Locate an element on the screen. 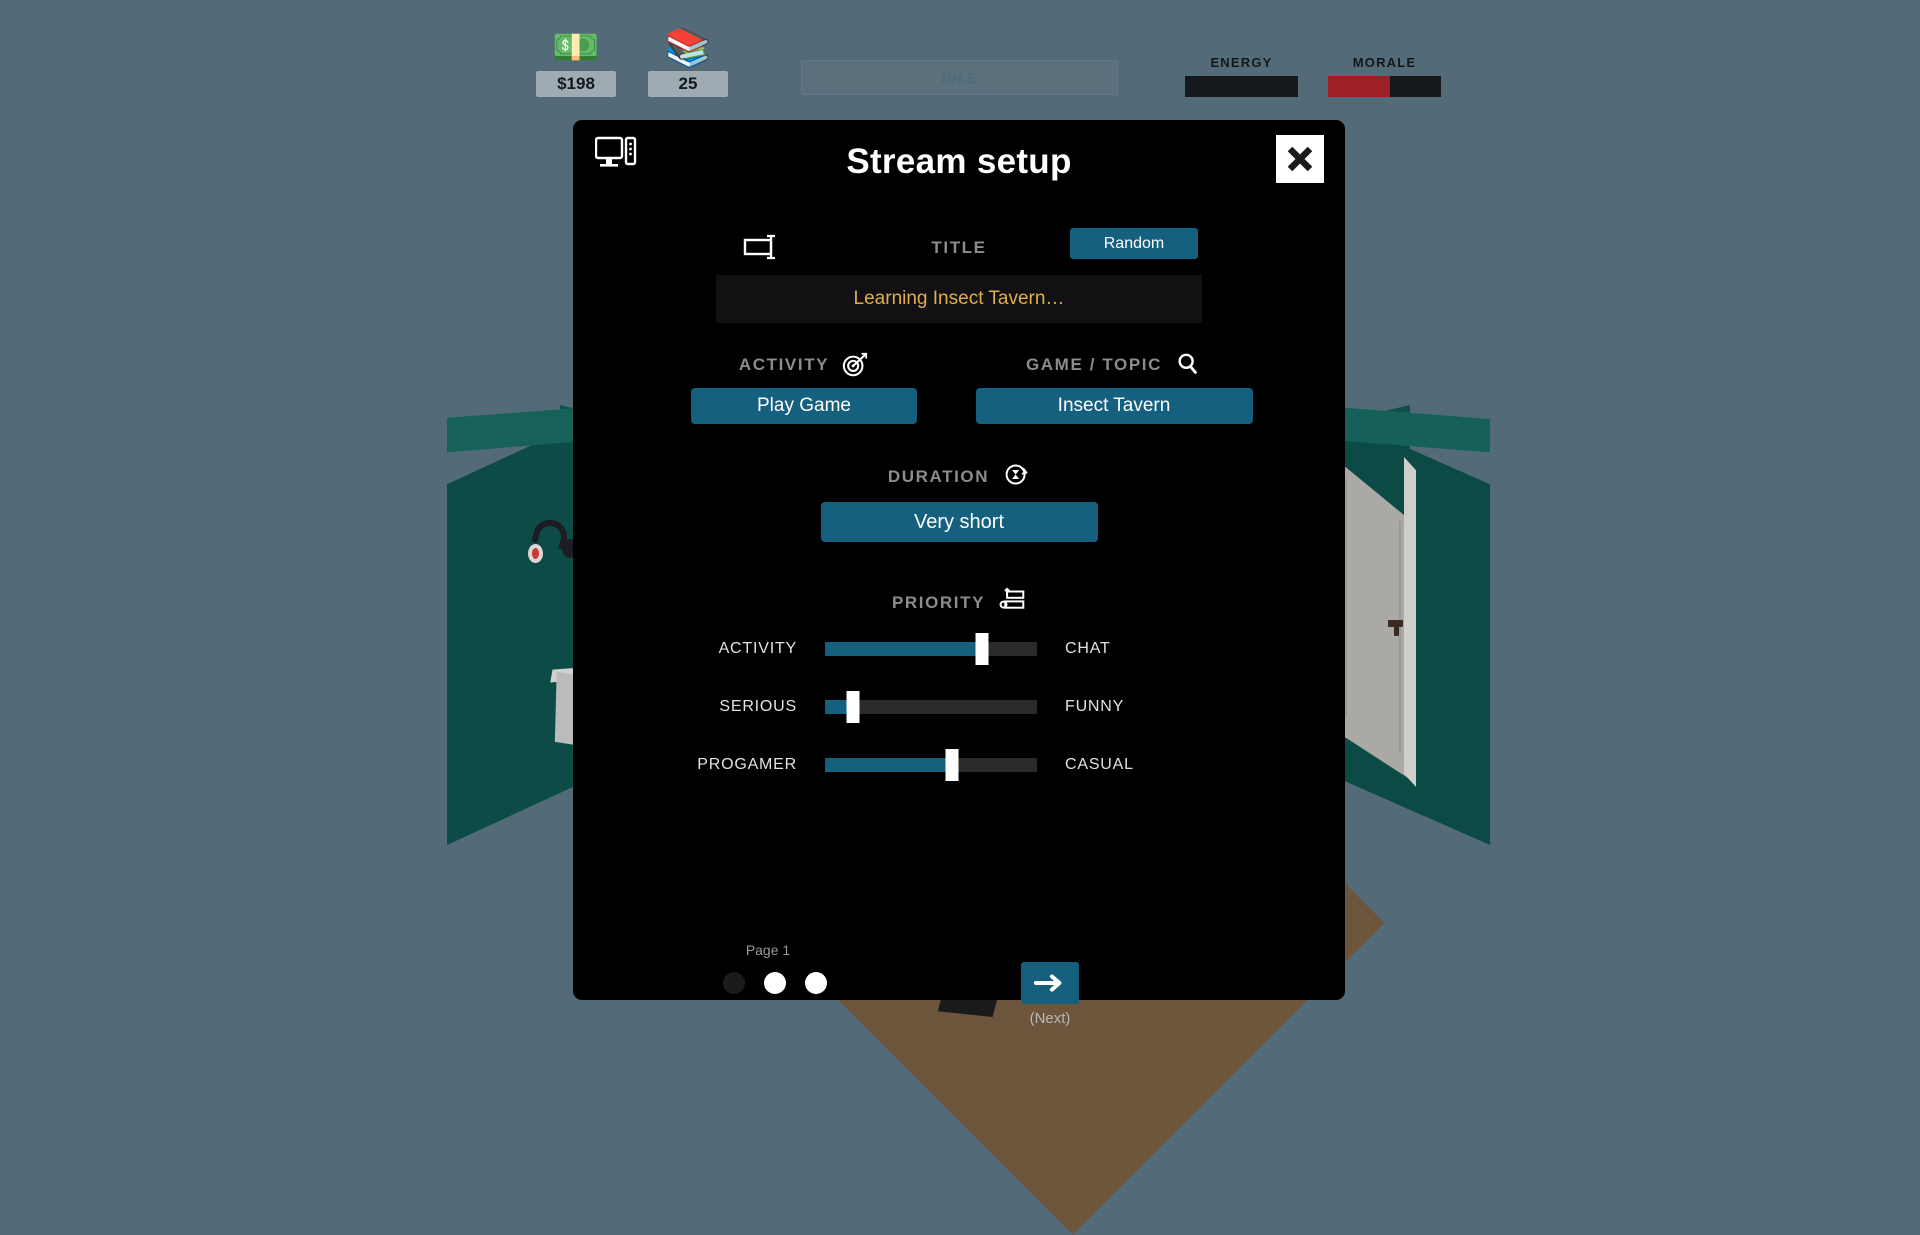  activity-section-label: ACTIVITY is located at coordinates (784, 365).